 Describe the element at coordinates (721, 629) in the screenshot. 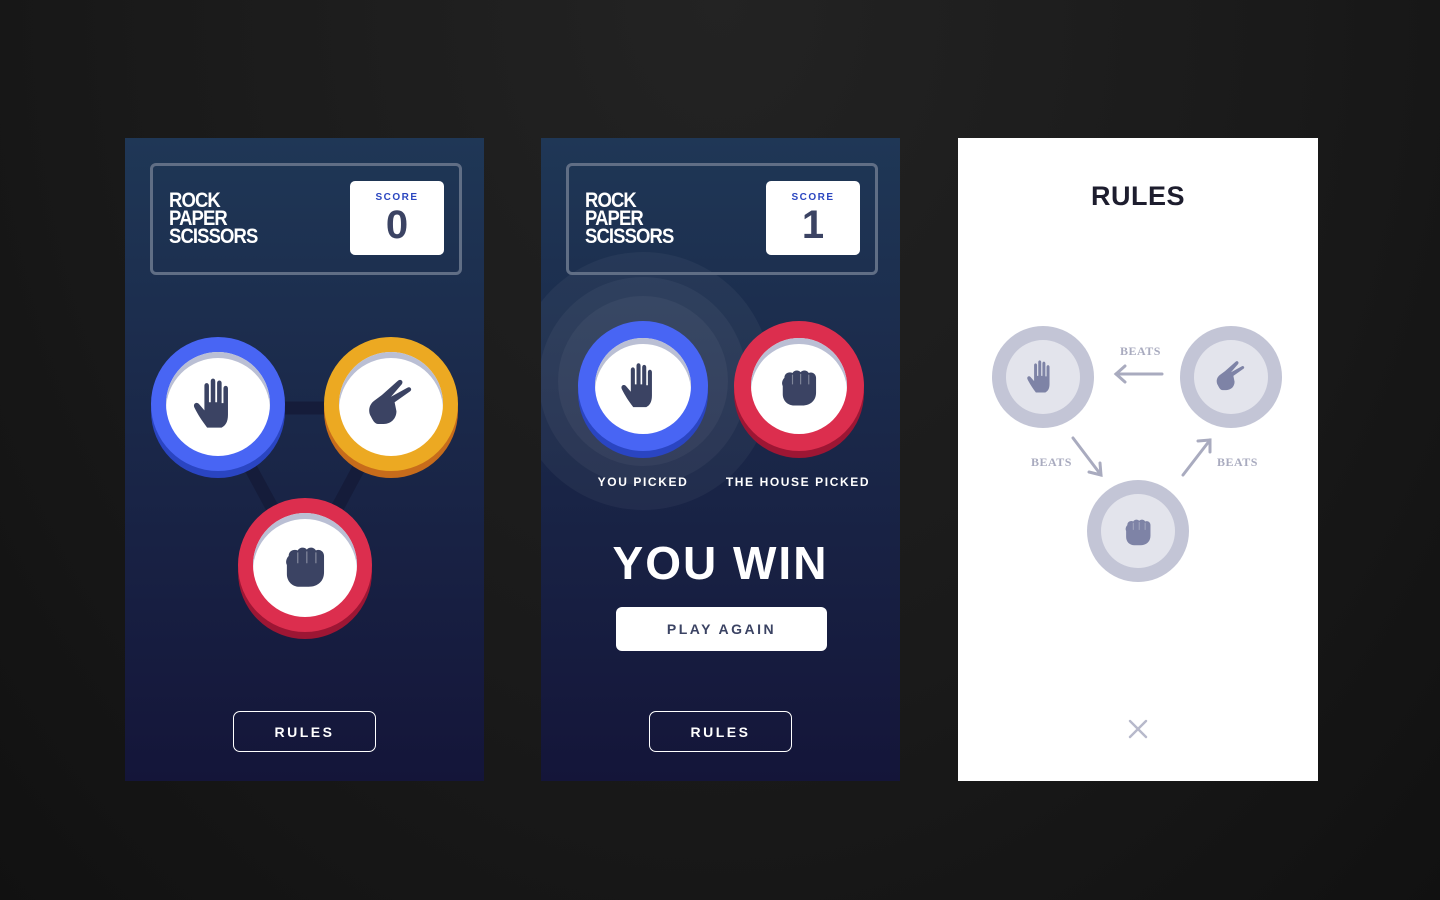

I see `play-again-button: PLAY AGAIN` at that location.